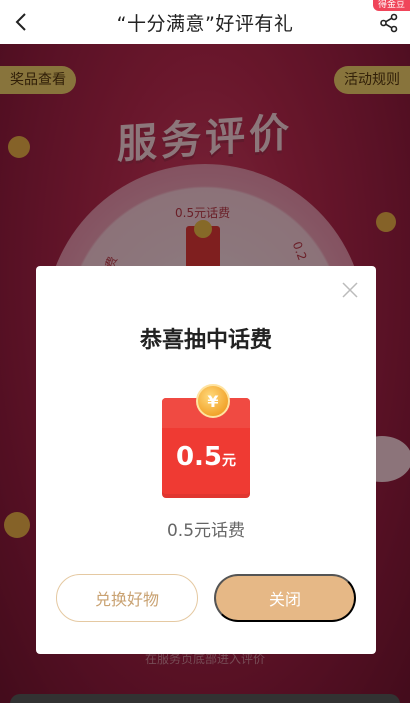 The height and width of the screenshot is (703, 410). Describe the element at coordinates (199, 457) in the screenshot. I see `amount-number: 0.5` at that location.